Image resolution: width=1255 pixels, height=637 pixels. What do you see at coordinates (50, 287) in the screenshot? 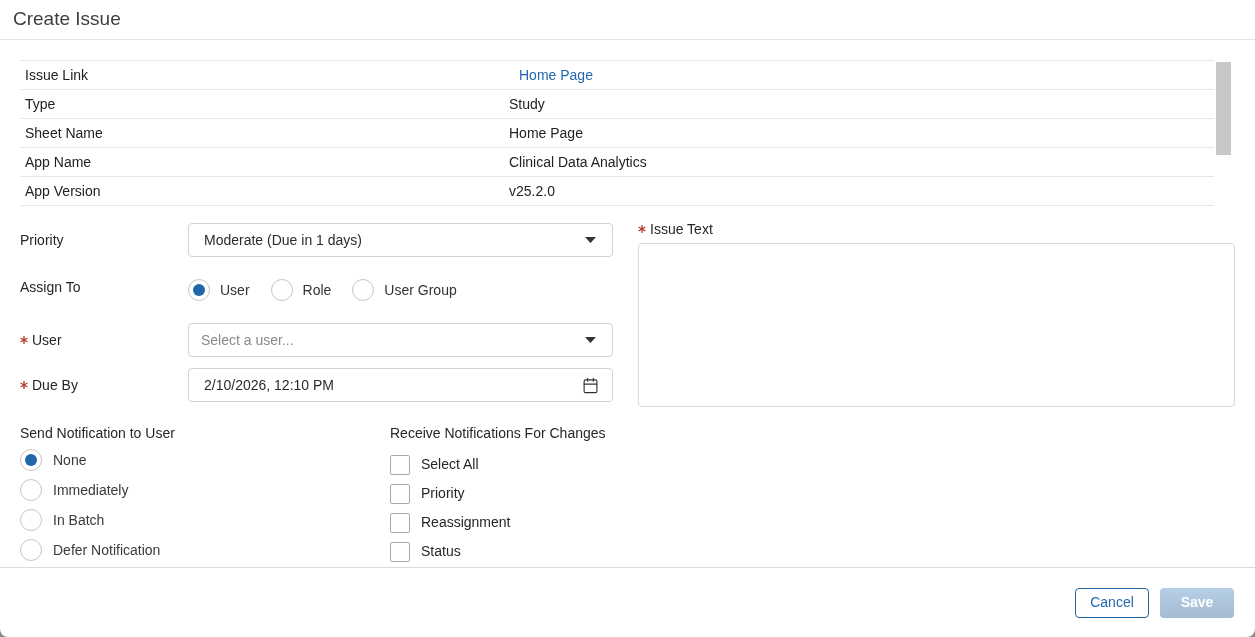
I see `field-label: Assign To` at bounding box center [50, 287].